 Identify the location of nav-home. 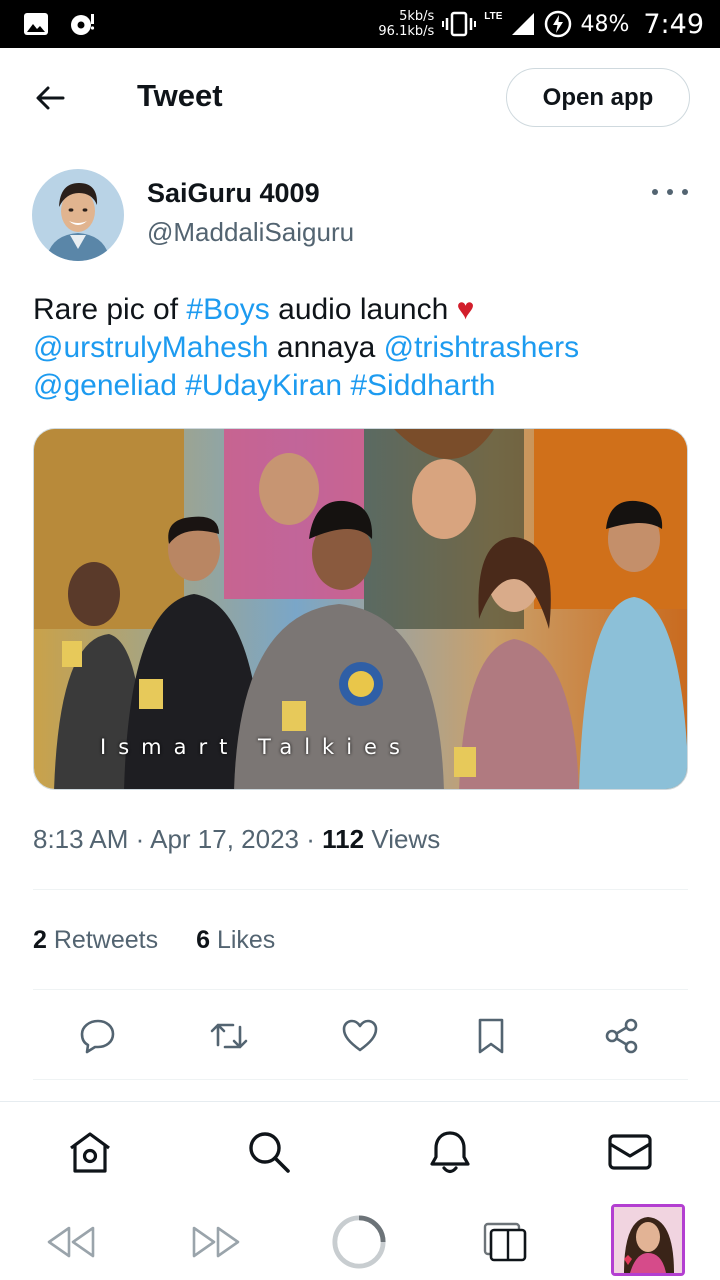
(90, 1152).